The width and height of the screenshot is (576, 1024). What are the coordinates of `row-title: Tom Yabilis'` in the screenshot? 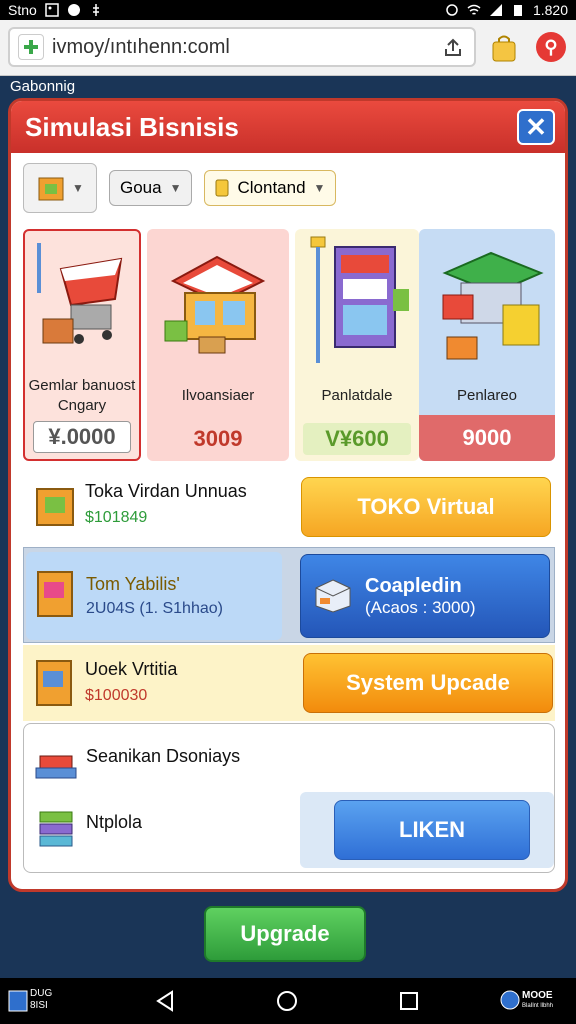 It's located at (133, 584).